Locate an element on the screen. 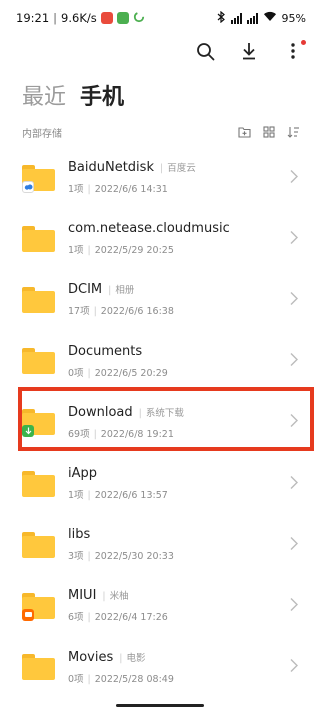 The height and width of the screenshot is (711, 320). folder-info: Documents 0项 | 2022/6/5 20:29 is located at coordinates (118, 361).